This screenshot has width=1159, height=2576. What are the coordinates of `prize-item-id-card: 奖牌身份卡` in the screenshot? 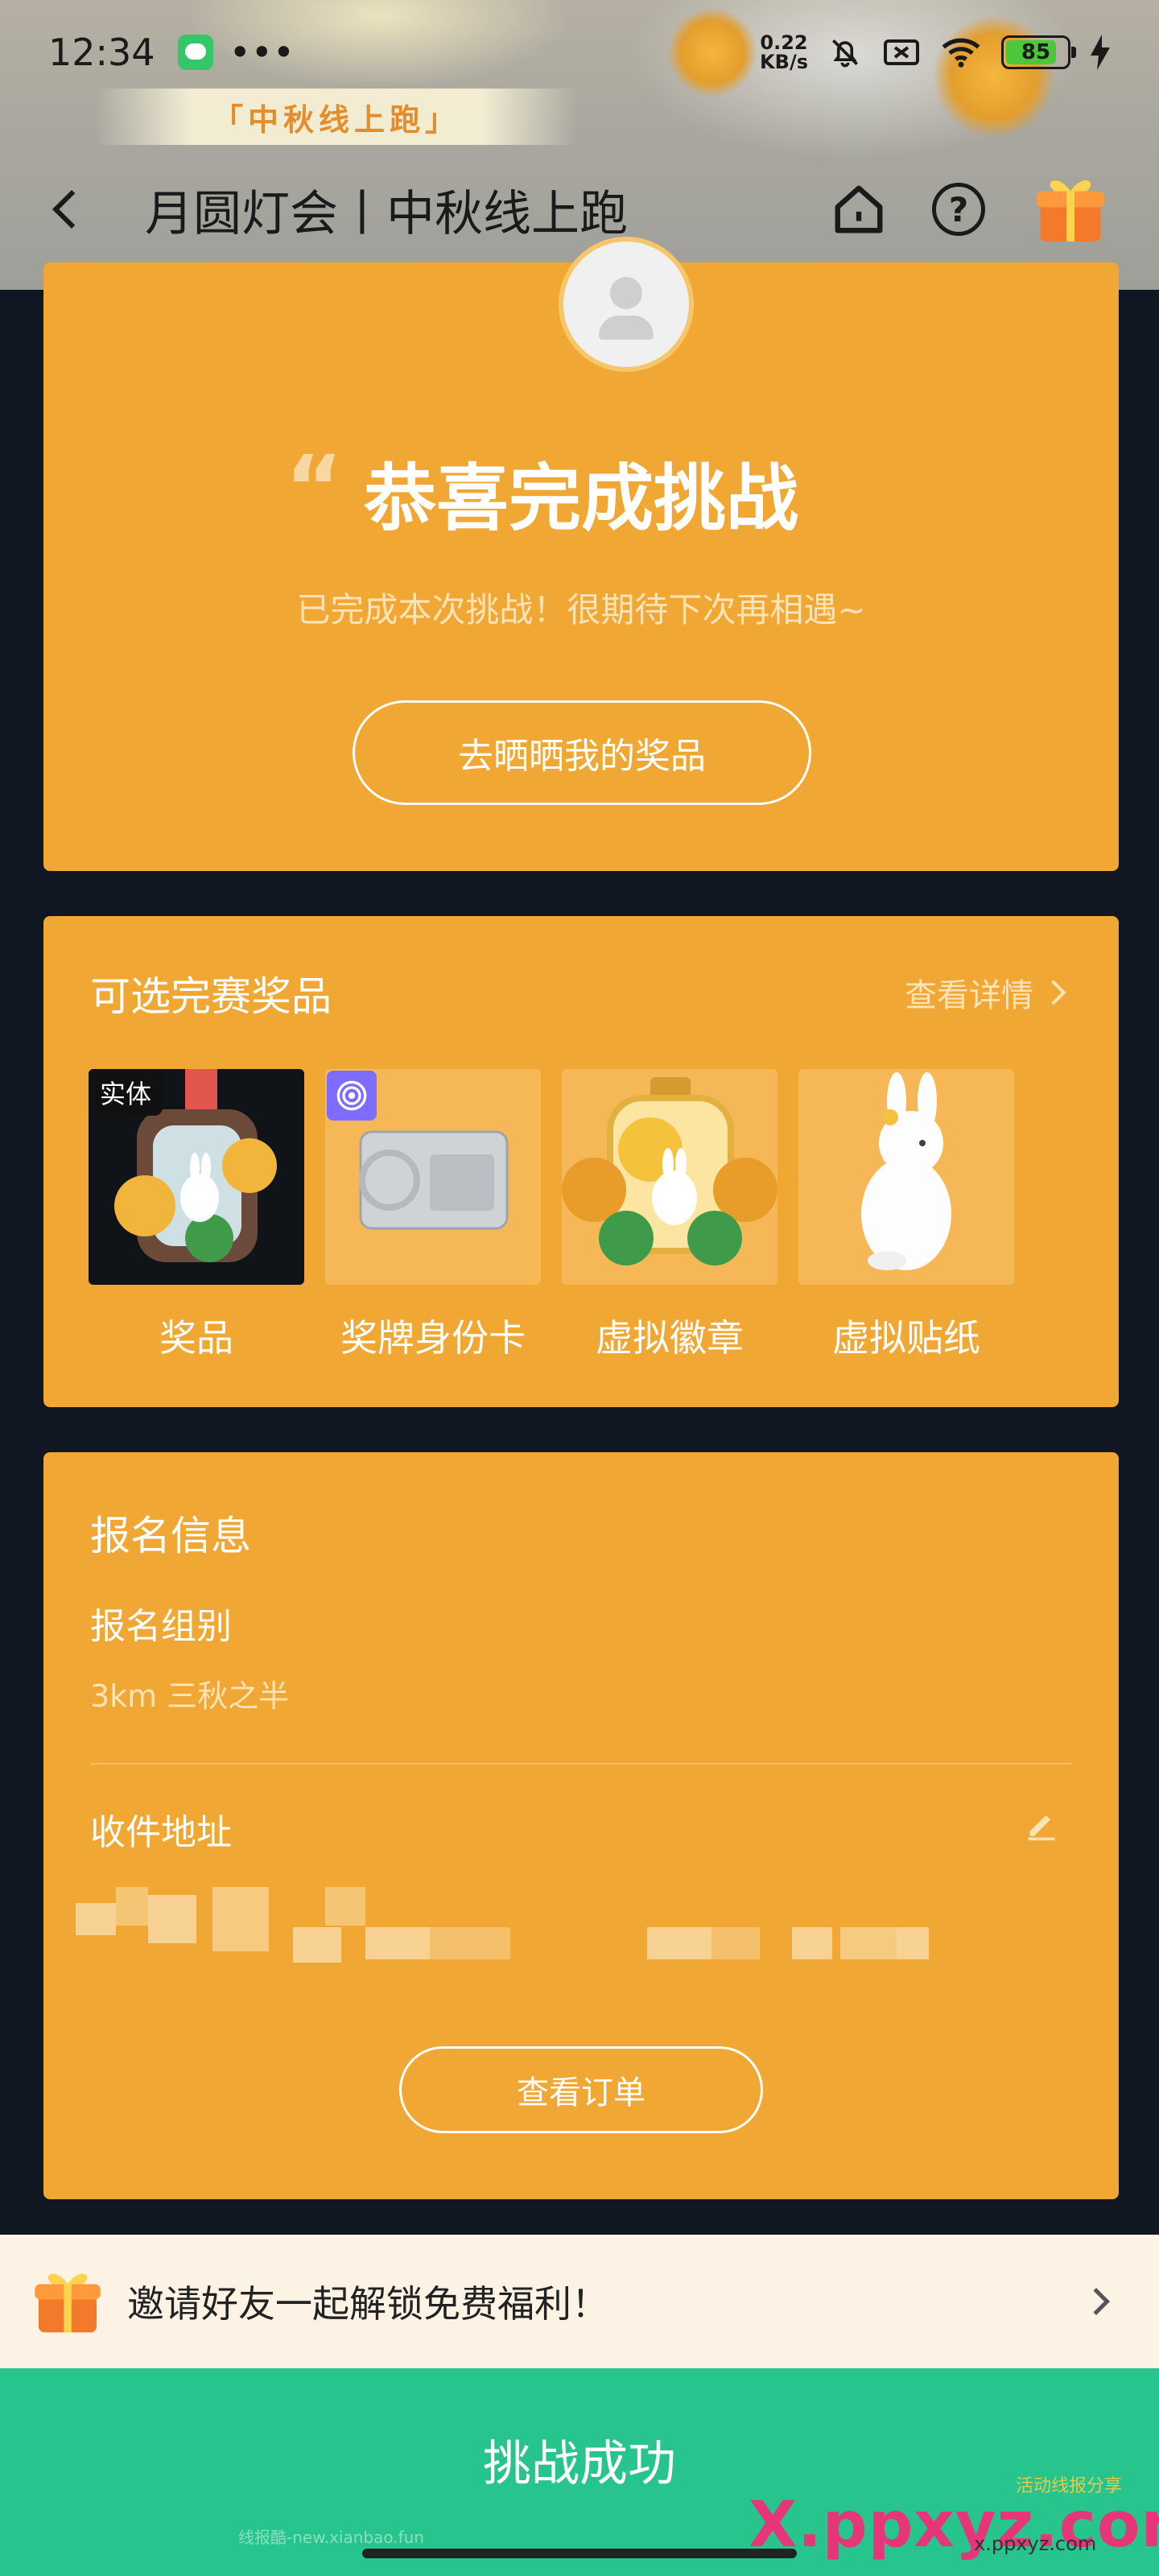 It's located at (433, 1215).